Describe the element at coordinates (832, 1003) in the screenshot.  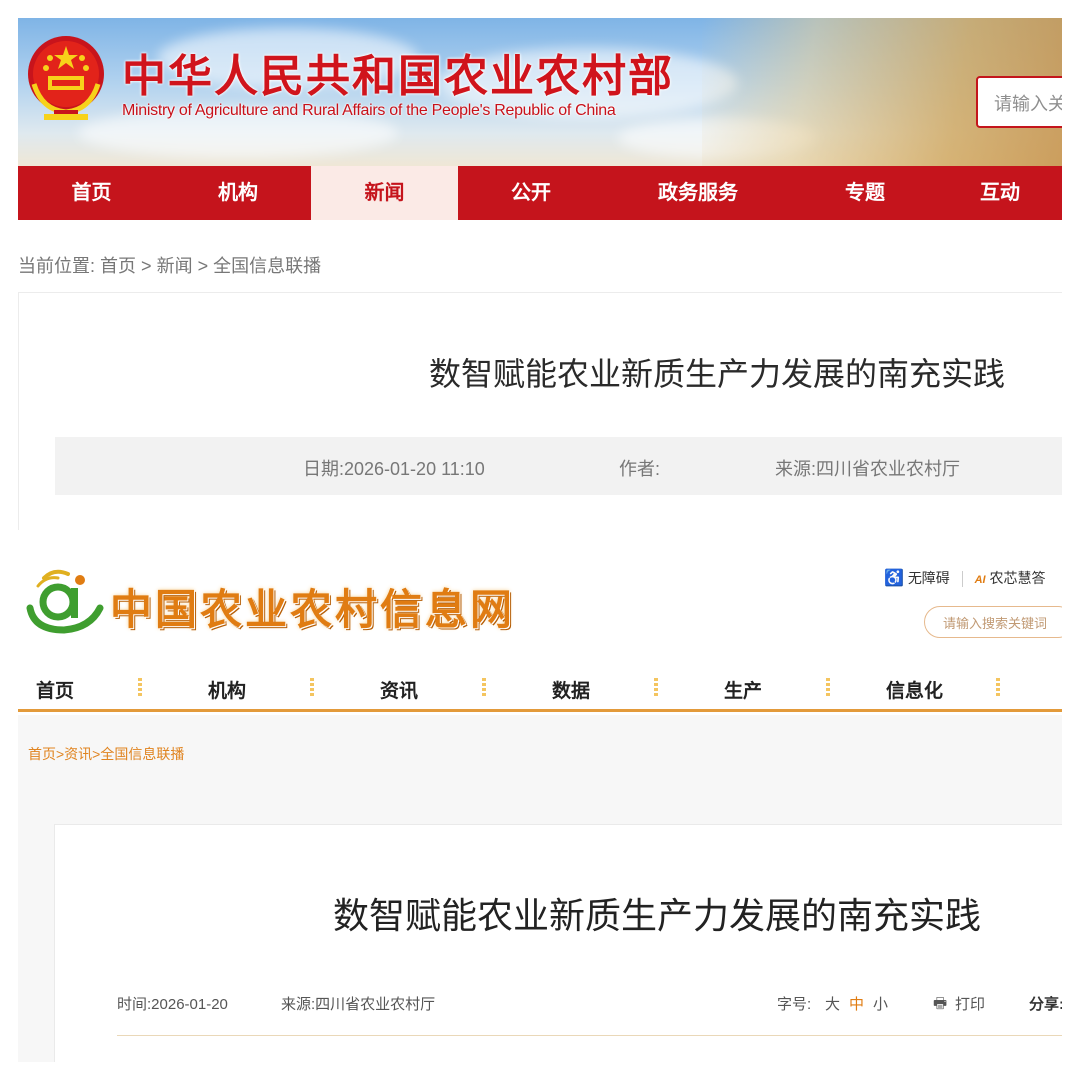
I see `font-size-large-button: 大` at that location.